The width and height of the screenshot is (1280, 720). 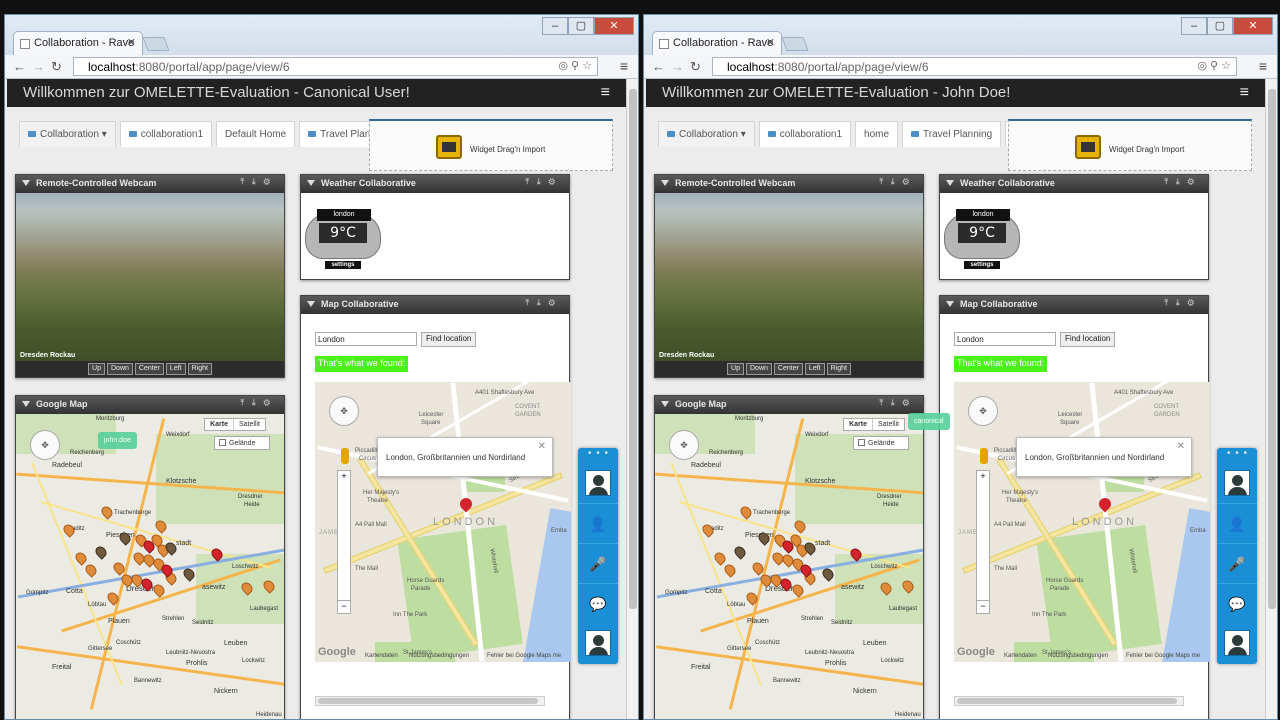 I want to click on tab-travel-planning: Travel Planning, so click(x=952, y=134).